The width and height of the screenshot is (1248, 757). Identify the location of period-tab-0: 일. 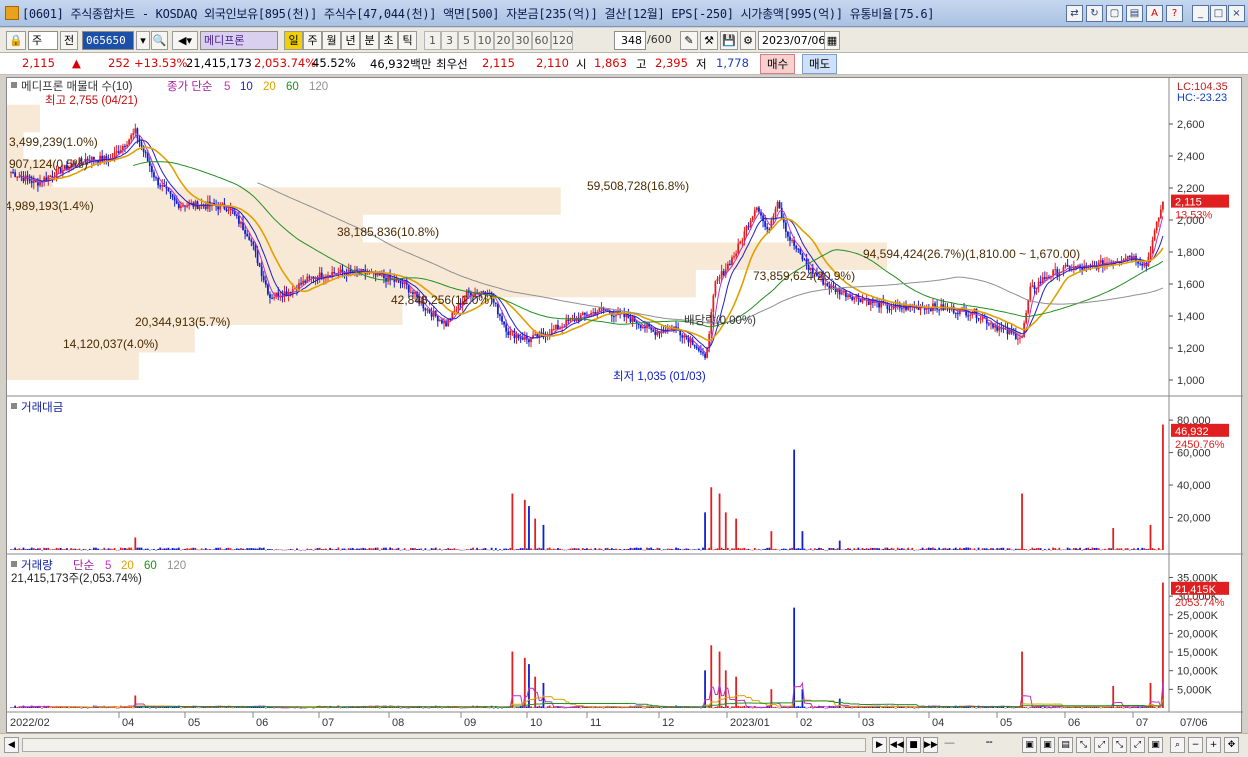
(293, 40).